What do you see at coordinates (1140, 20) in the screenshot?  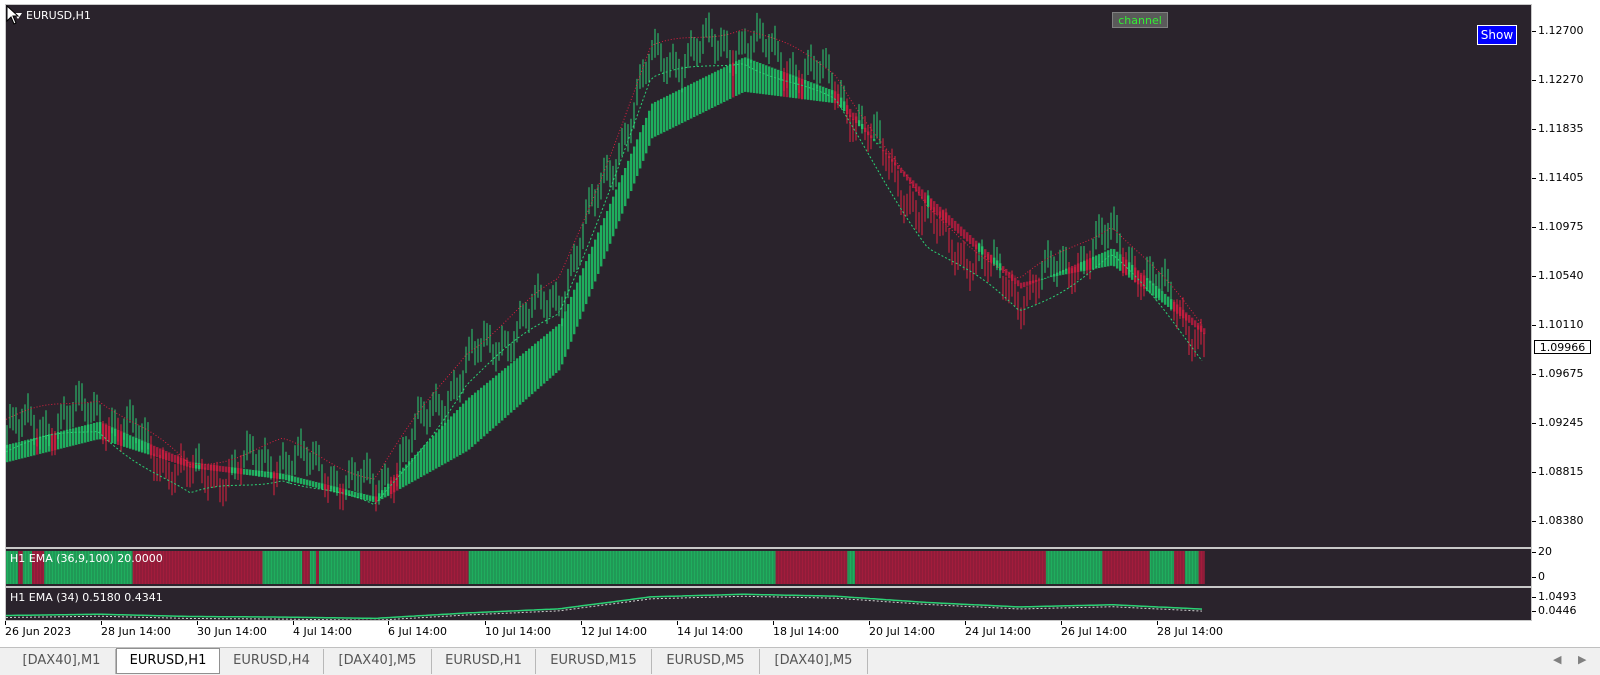 I see `channel-button: channel` at bounding box center [1140, 20].